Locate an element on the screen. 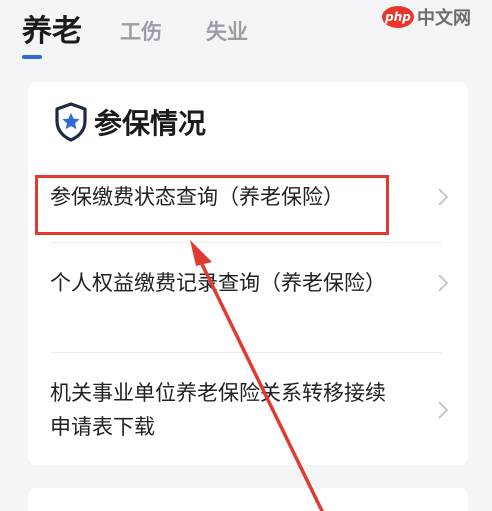 Image resolution: width=492 pixels, height=511 pixels. active-tab-indicator is located at coordinates (32, 57).